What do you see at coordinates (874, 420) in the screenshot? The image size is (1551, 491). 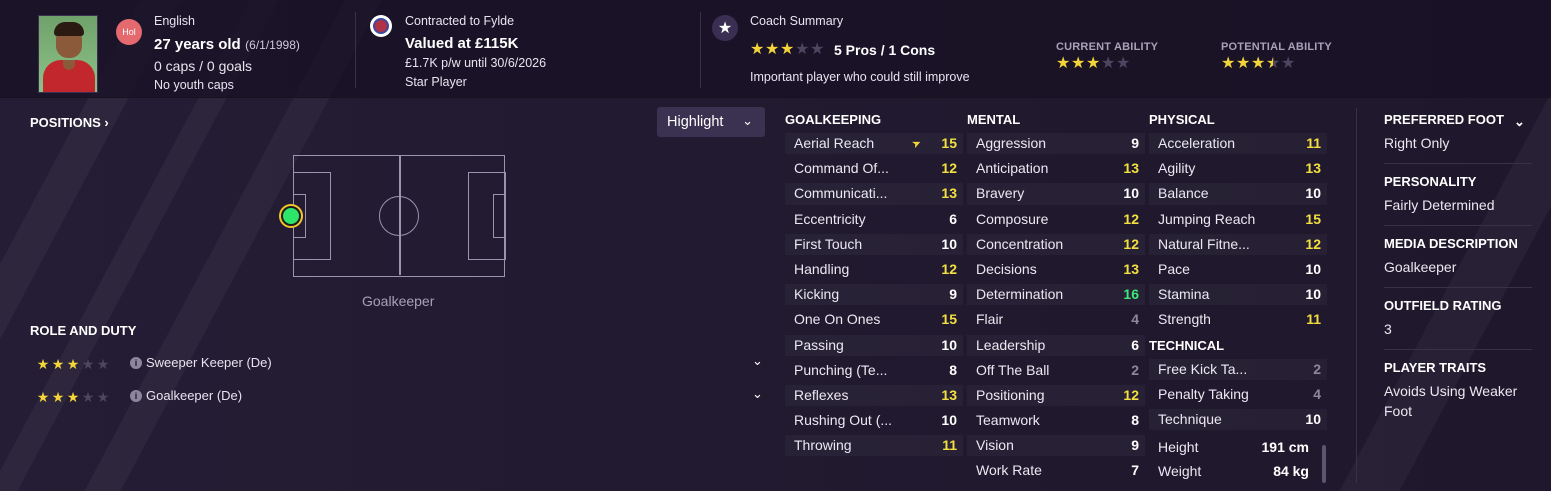 I see `attribute-row: Rushing Out (... 10` at bounding box center [874, 420].